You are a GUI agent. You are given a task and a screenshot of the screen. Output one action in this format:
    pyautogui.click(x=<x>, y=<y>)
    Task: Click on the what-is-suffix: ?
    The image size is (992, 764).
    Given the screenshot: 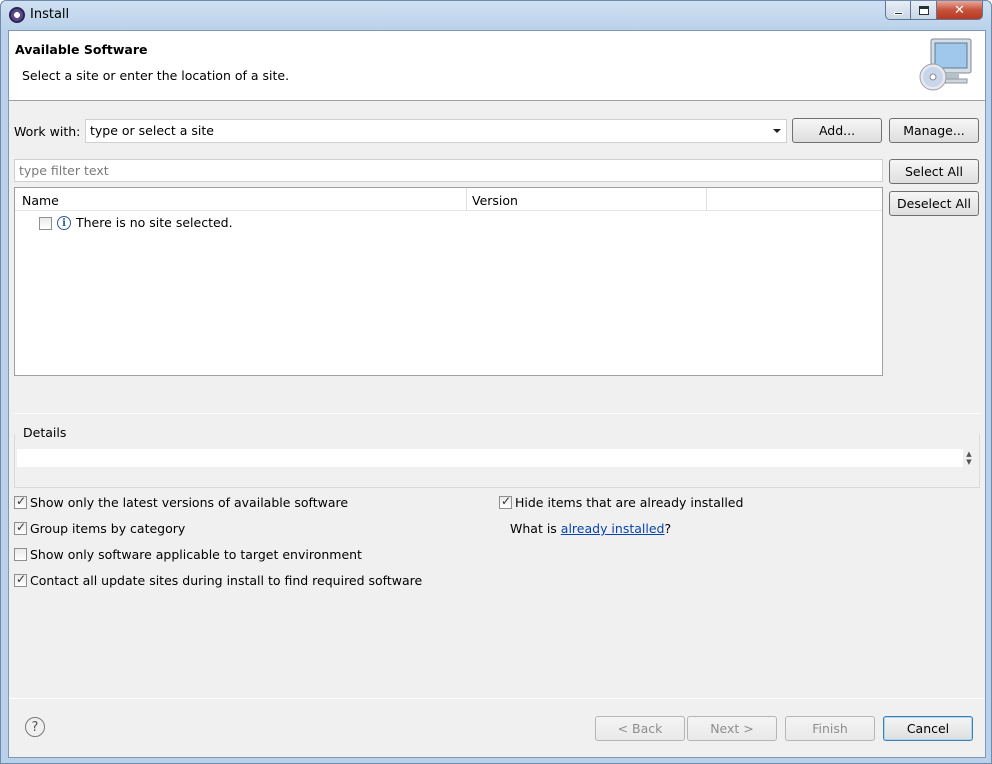 What is the action you would take?
    pyautogui.click(x=668, y=528)
    